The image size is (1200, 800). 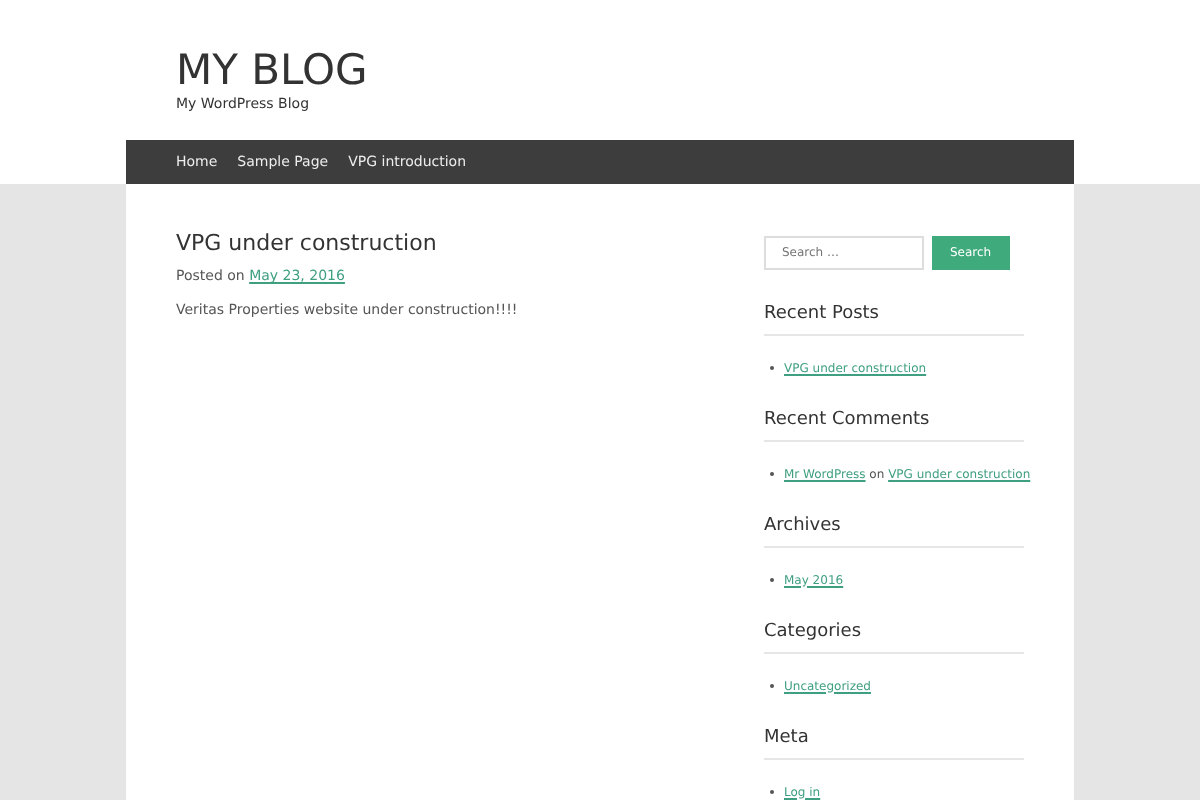 I want to click on site-title: MY BLOG, so click(x=600, y=70).